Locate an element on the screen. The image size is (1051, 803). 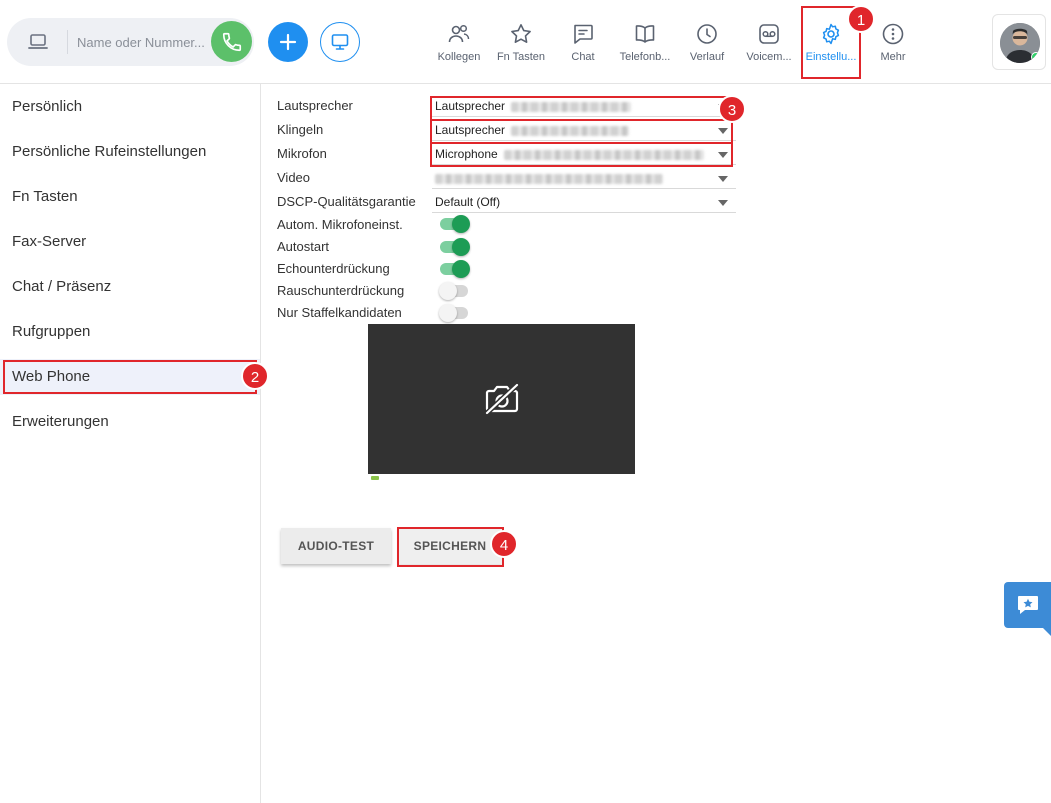
staffel-only-label: Nur Staffelkandidaten is located at coordinates (339, 312).